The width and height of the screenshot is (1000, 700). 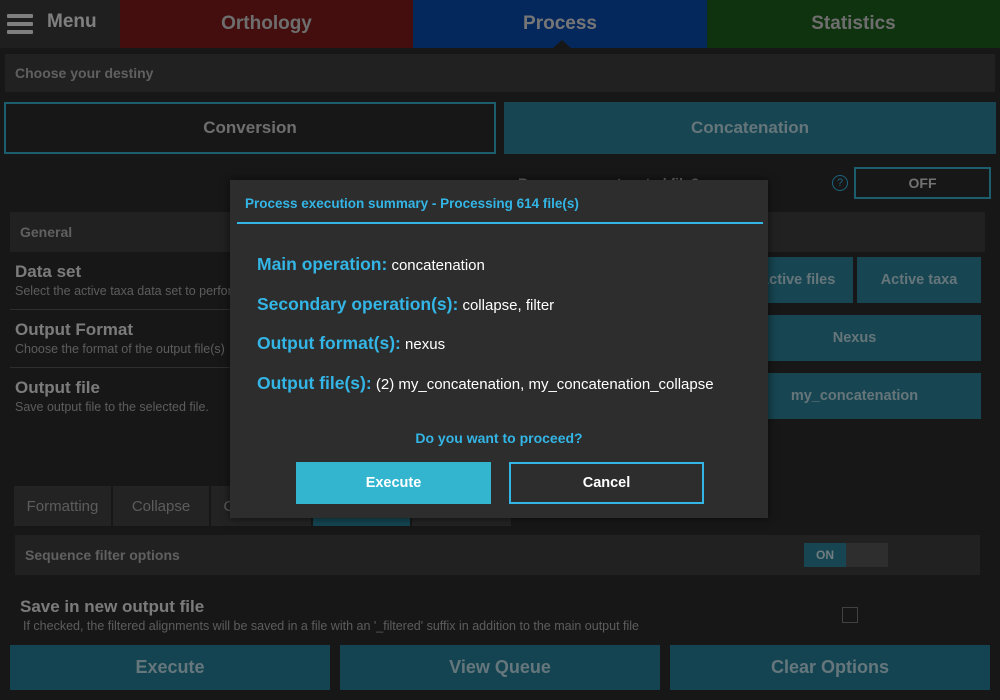 I want to click on main-operation-line: Main operation: concatenation, so click(x=371, y=264).